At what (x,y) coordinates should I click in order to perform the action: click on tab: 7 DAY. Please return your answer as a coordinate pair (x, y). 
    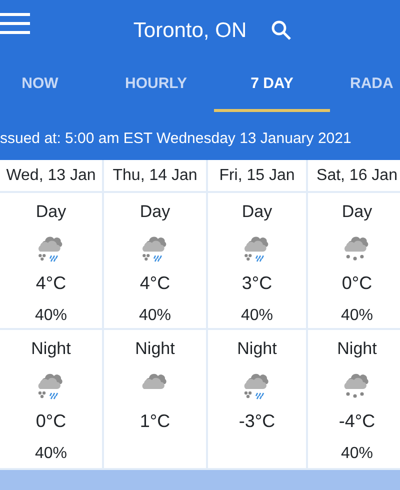
    Looking at the image, I should click on (272, 86).